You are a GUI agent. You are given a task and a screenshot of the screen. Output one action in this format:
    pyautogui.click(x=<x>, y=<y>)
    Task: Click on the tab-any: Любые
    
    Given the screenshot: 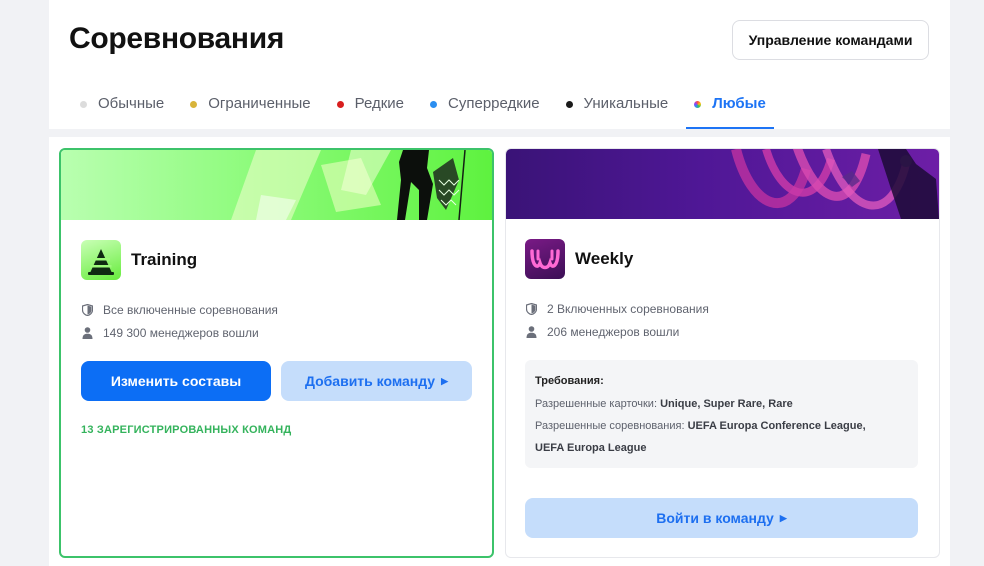 What is the action you would take?
    pyautogui.click(x=730, y=107)
    